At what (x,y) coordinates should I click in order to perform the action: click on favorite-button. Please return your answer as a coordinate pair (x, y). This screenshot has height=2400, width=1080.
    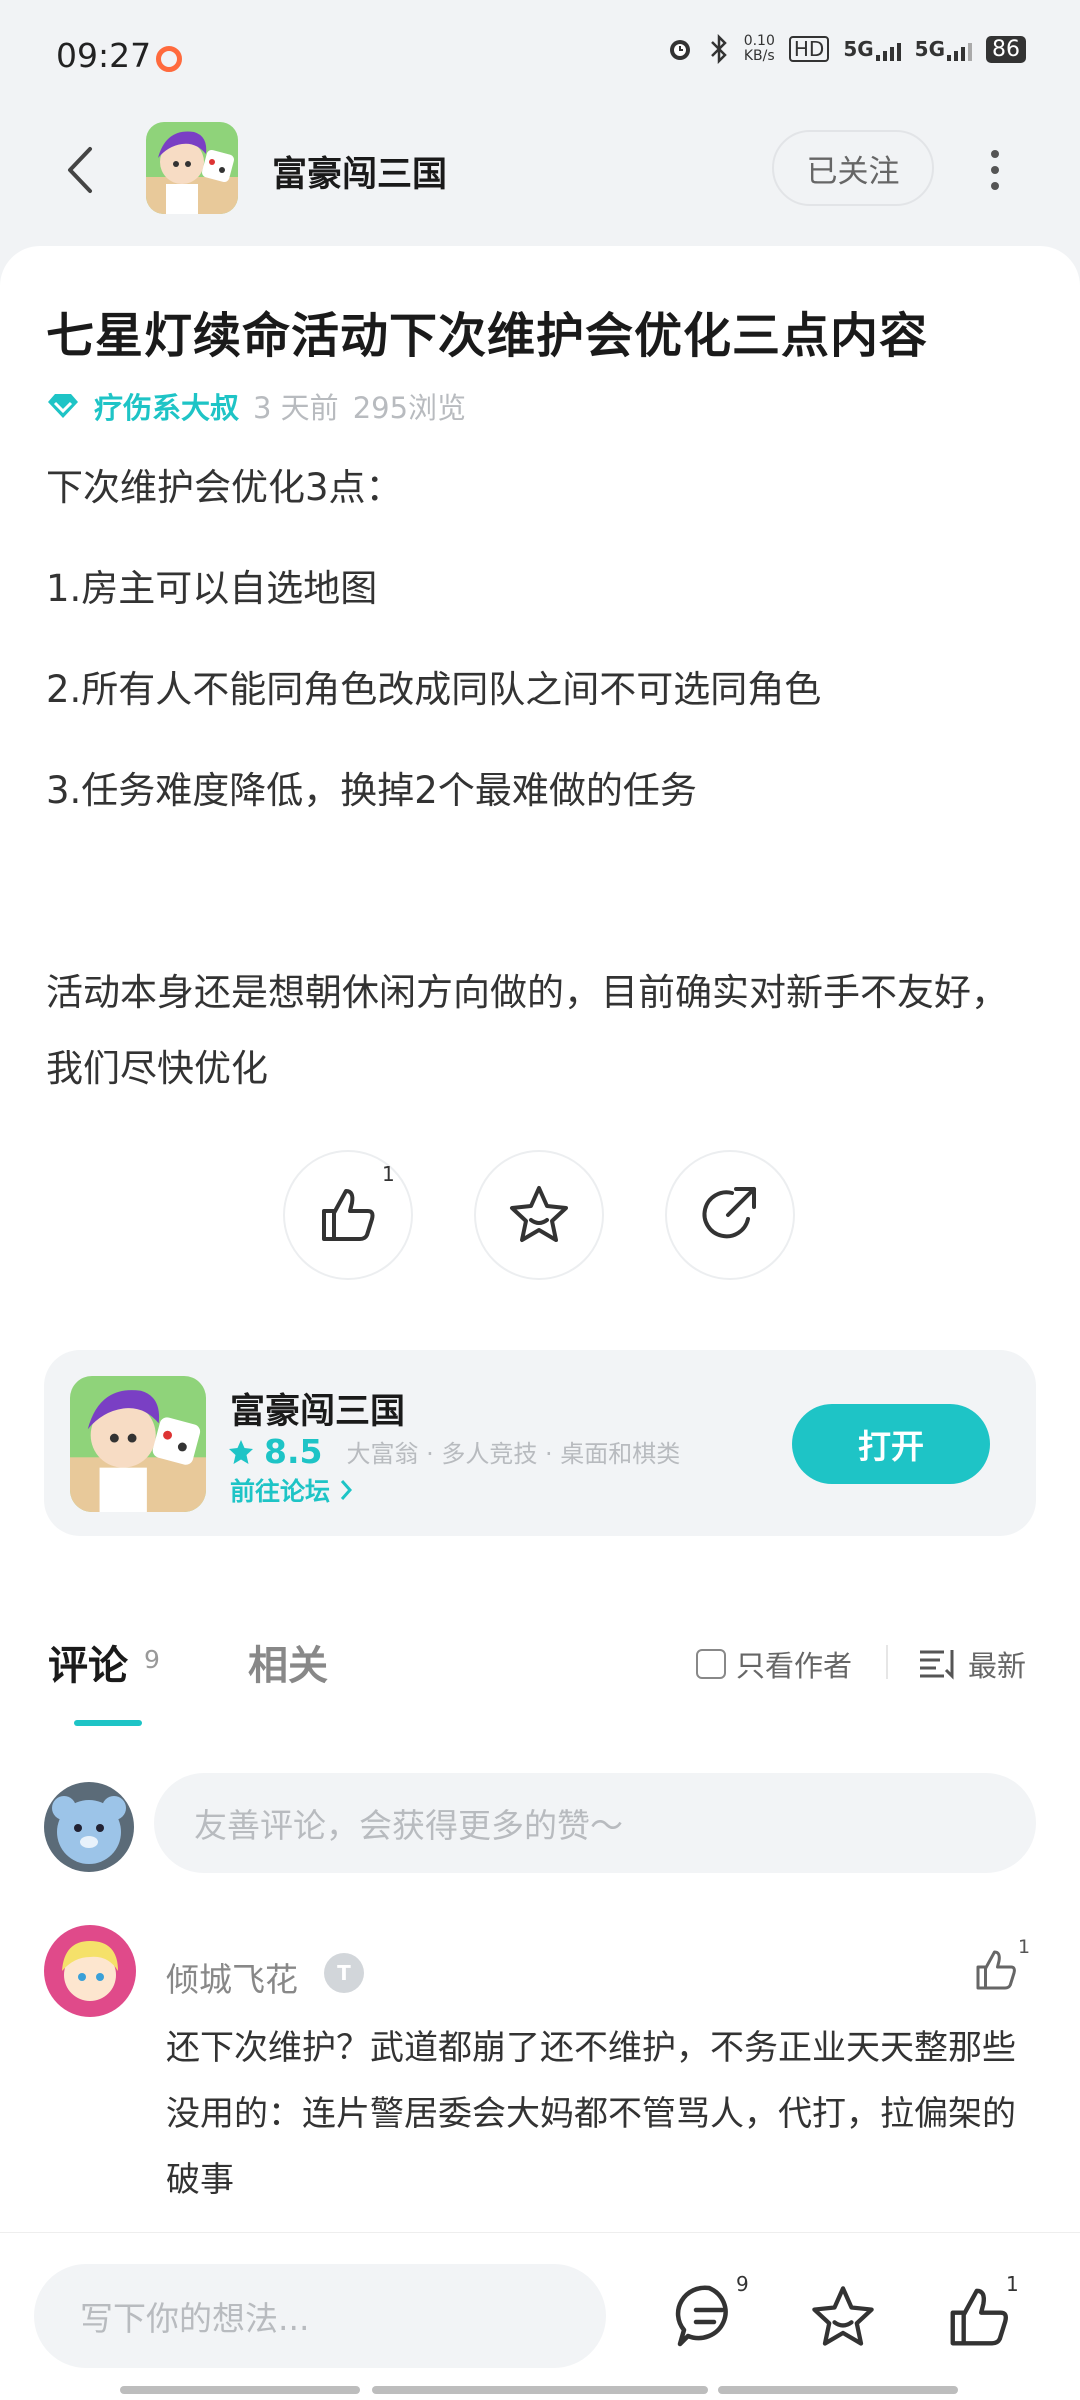
    Looking at the image, I should click on (539, 1215).